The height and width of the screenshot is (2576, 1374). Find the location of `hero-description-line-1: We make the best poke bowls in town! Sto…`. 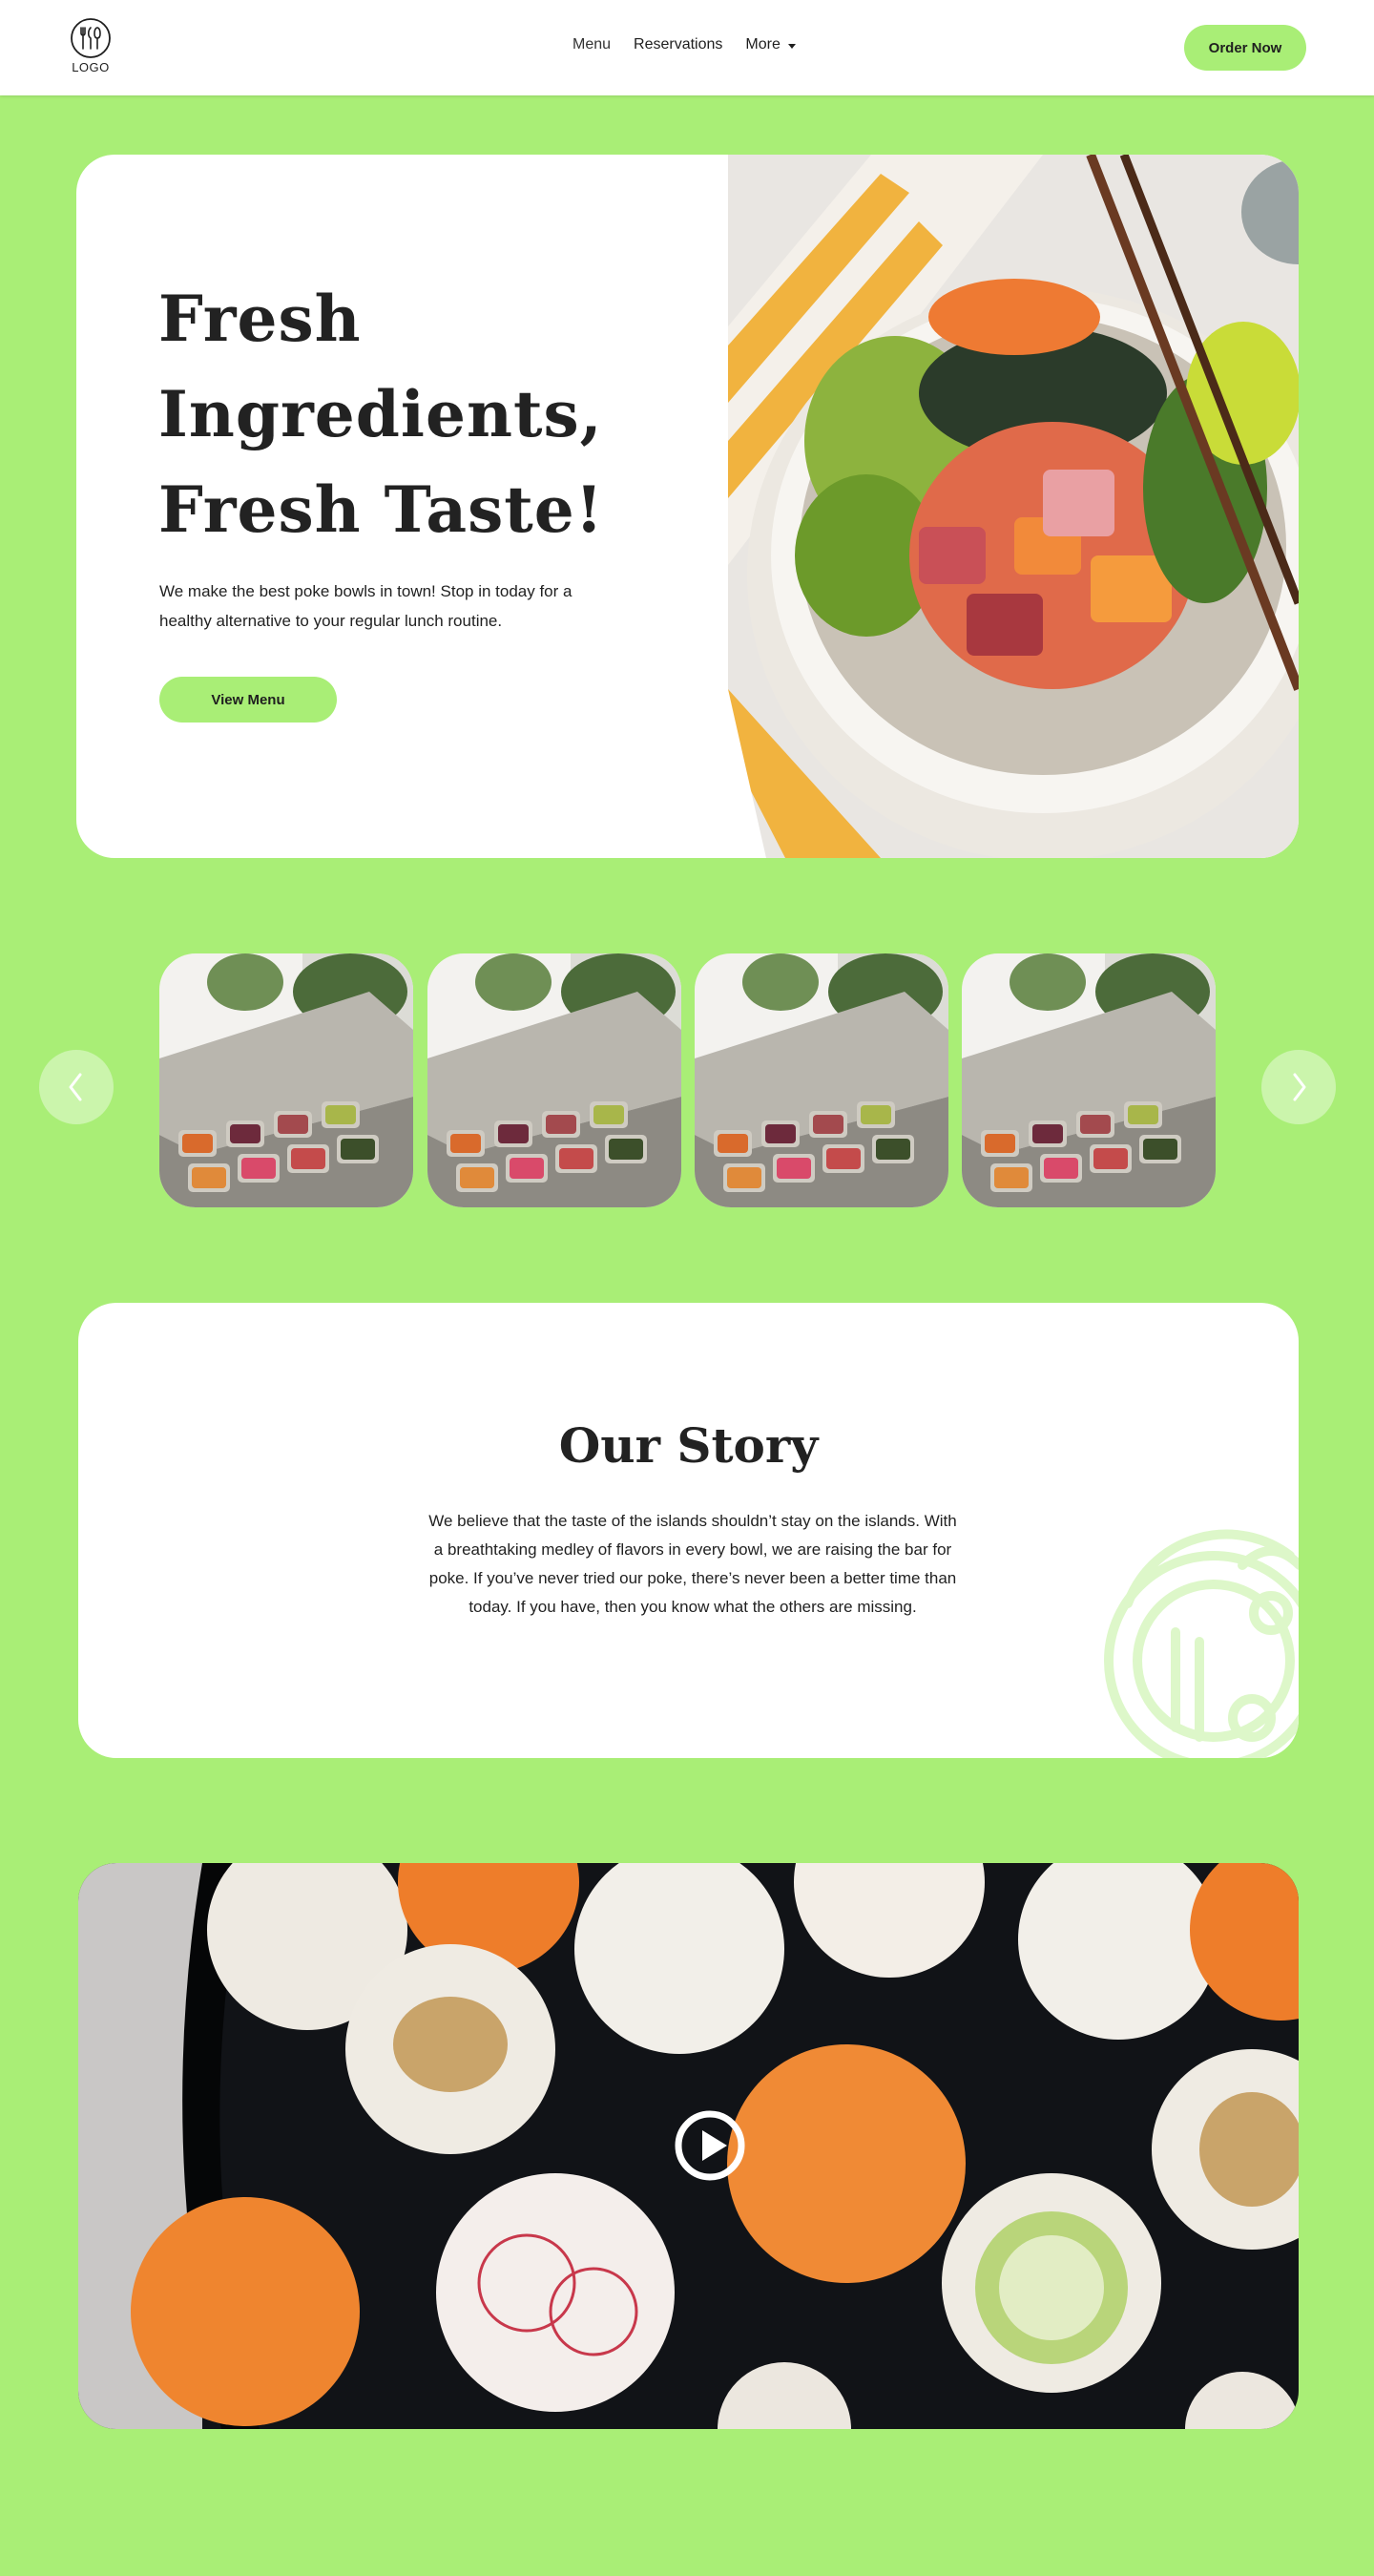

hero-description-line-1: We make the best poke bowls in town! Sto… is located at coordinates (365, 591).